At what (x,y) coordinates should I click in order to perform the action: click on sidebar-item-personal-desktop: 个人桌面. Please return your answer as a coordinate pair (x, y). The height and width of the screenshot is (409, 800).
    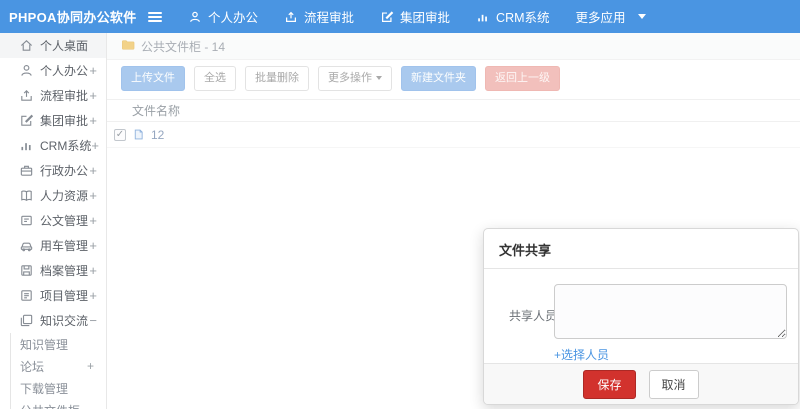
    Looking at the image, I should click on (53, 45).